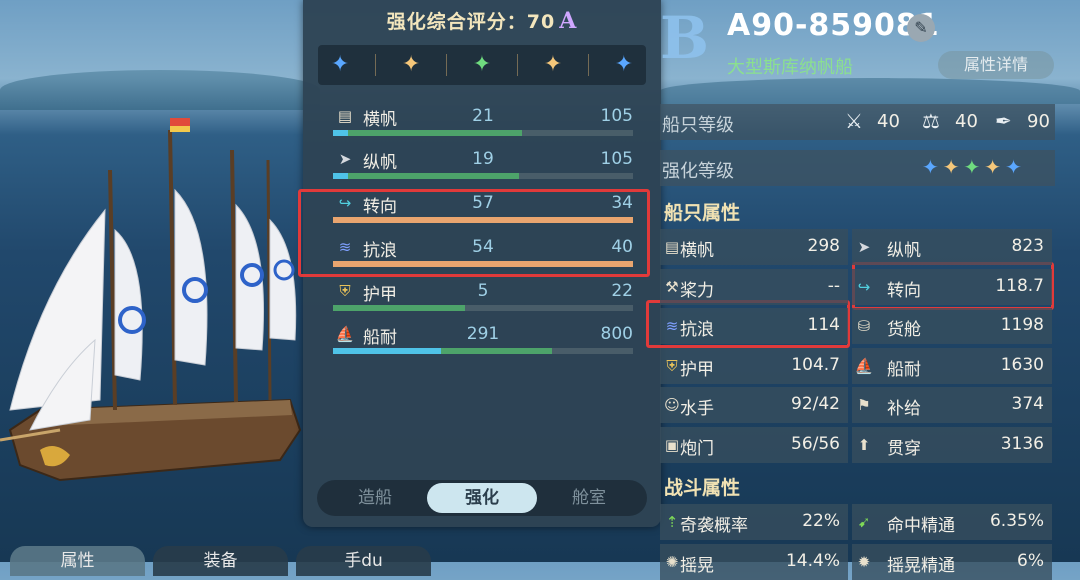 This screenshot has height=580, width=1080. I want to click on attribute-cell: ⬆ 贯穿 3136, so click(952, 444).